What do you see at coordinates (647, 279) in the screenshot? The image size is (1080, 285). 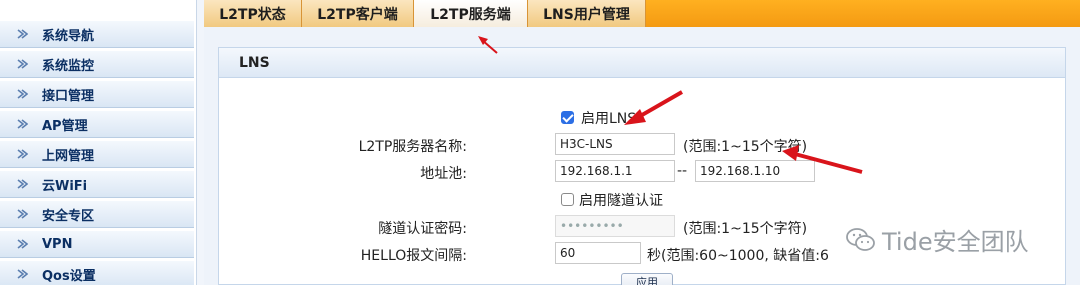 I see `apply-button: 应用` at bounding box center [647, 279].